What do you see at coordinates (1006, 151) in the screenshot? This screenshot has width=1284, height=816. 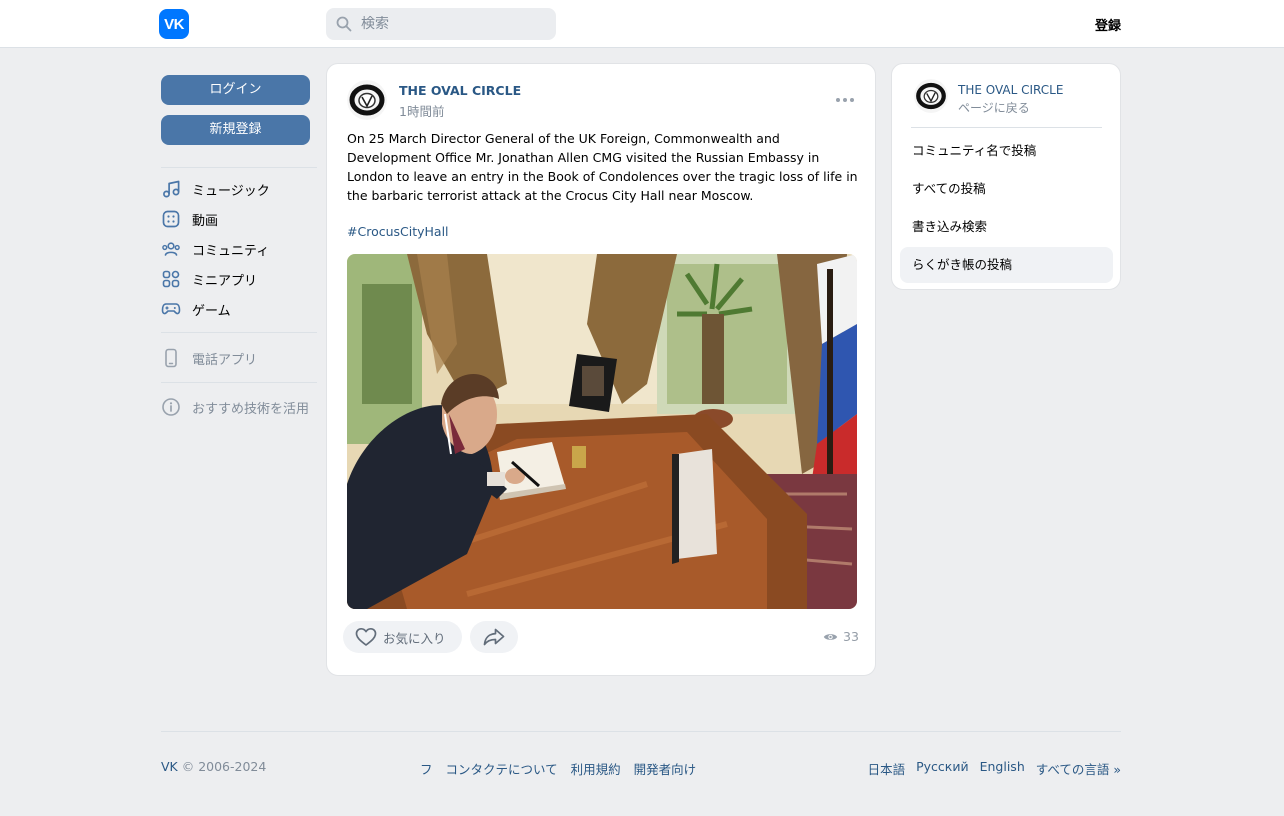 I see `nav-item-community-posts: コミュニティ名で投稿` at bounding box center [1006, 151].